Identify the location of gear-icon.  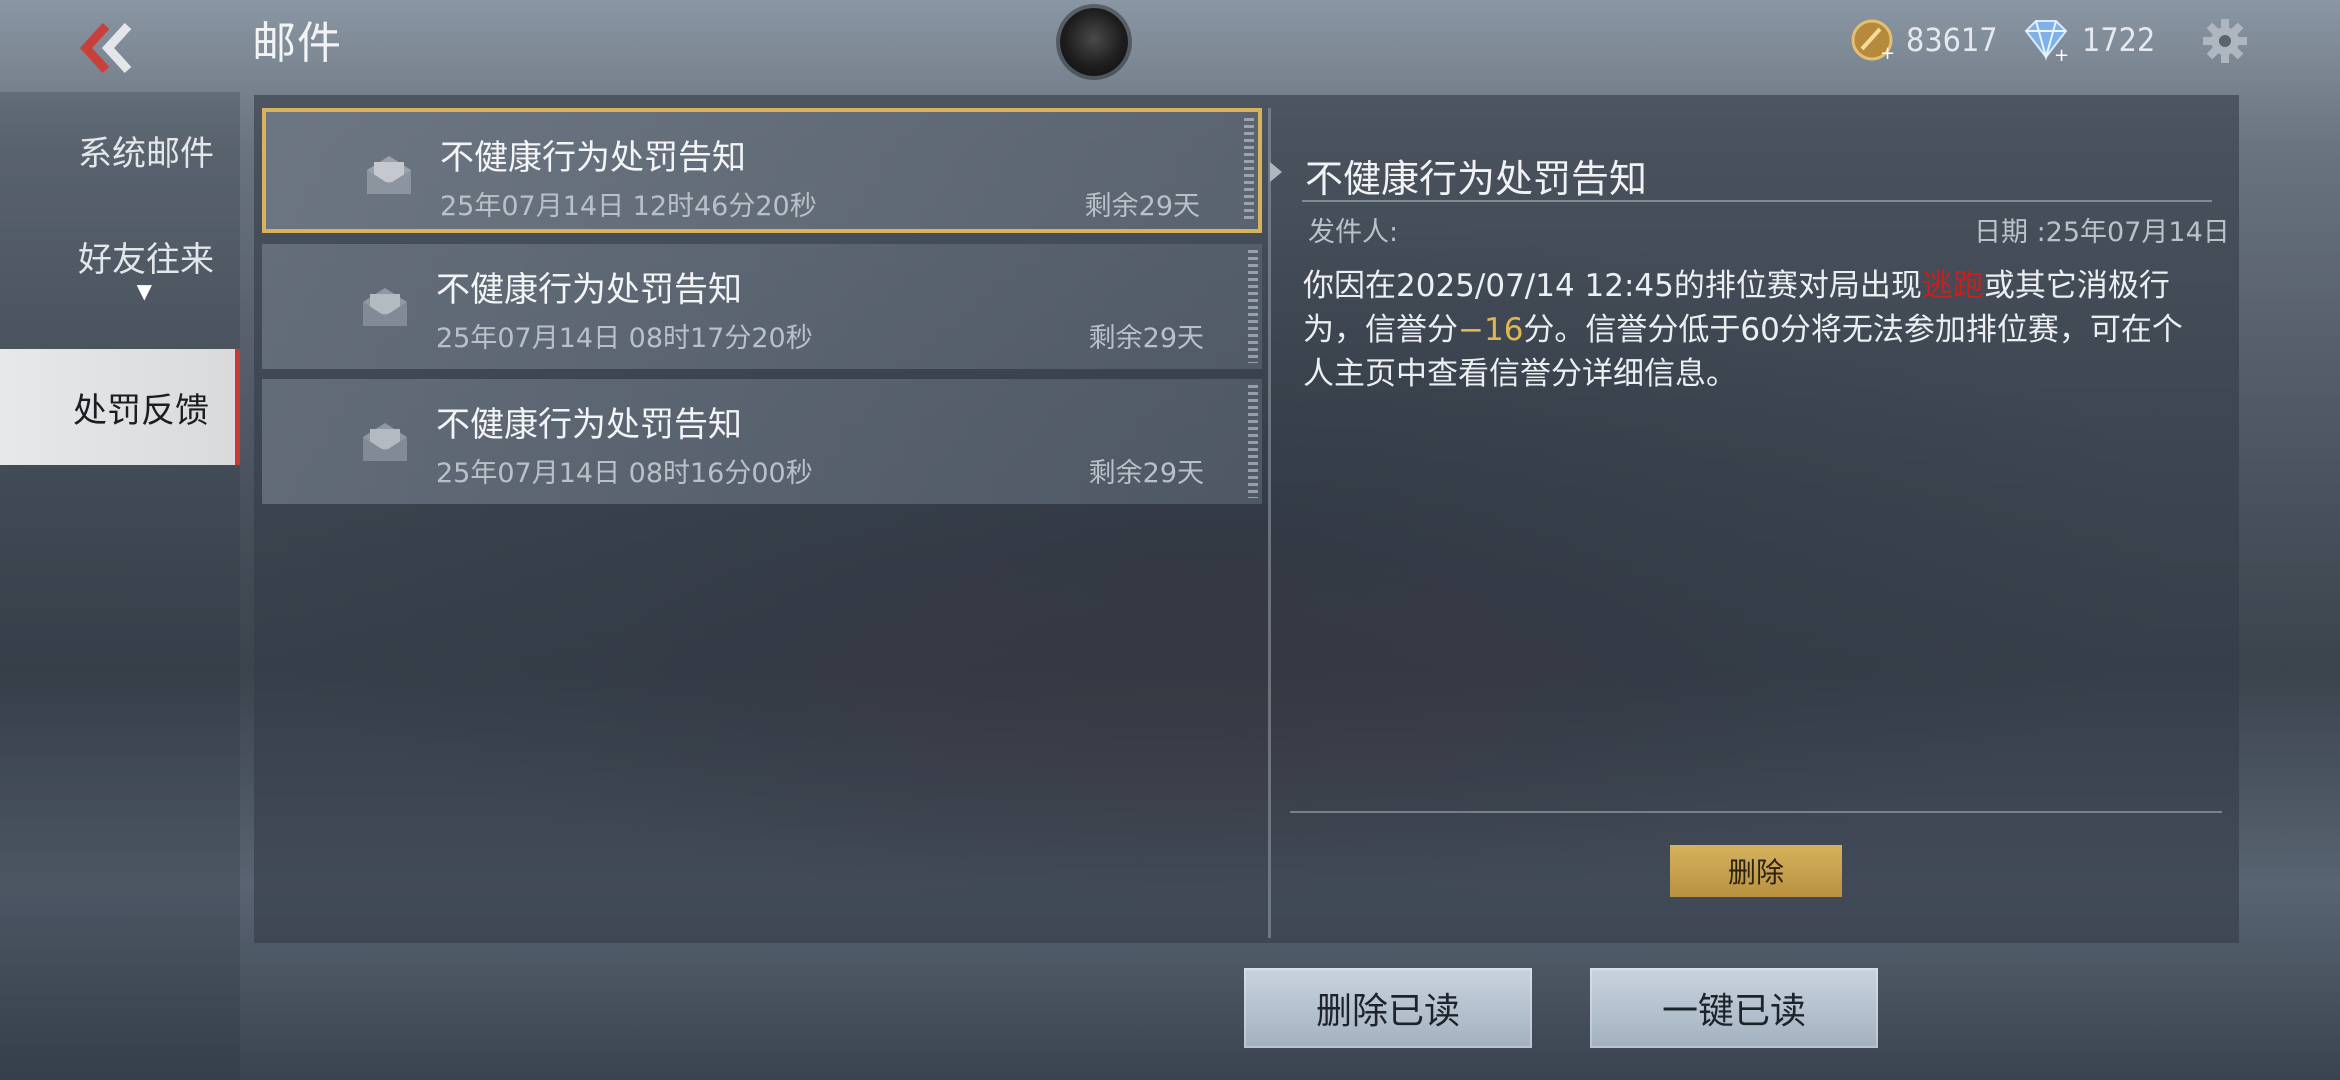
(2225, 41).